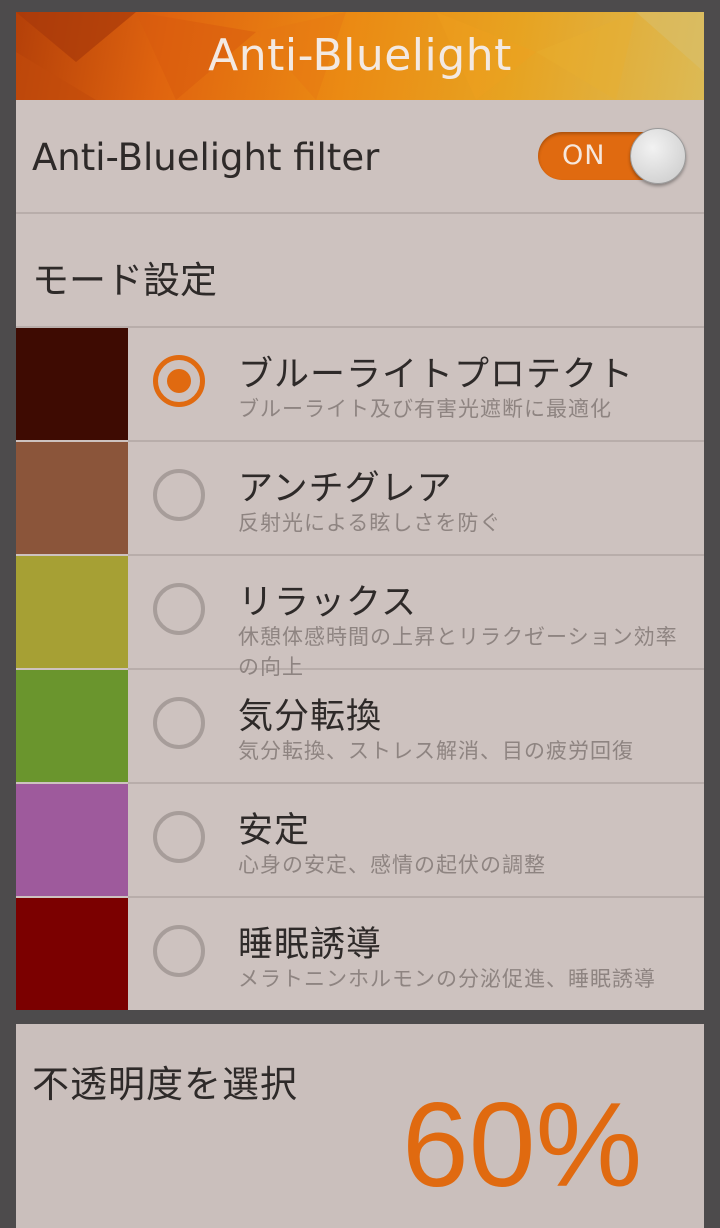 This screenshot has height=1228, width=720. I want to click on mode-item: 気分転換 気分転換、ストレス解消、目の疲労回復, so click(360, 727).